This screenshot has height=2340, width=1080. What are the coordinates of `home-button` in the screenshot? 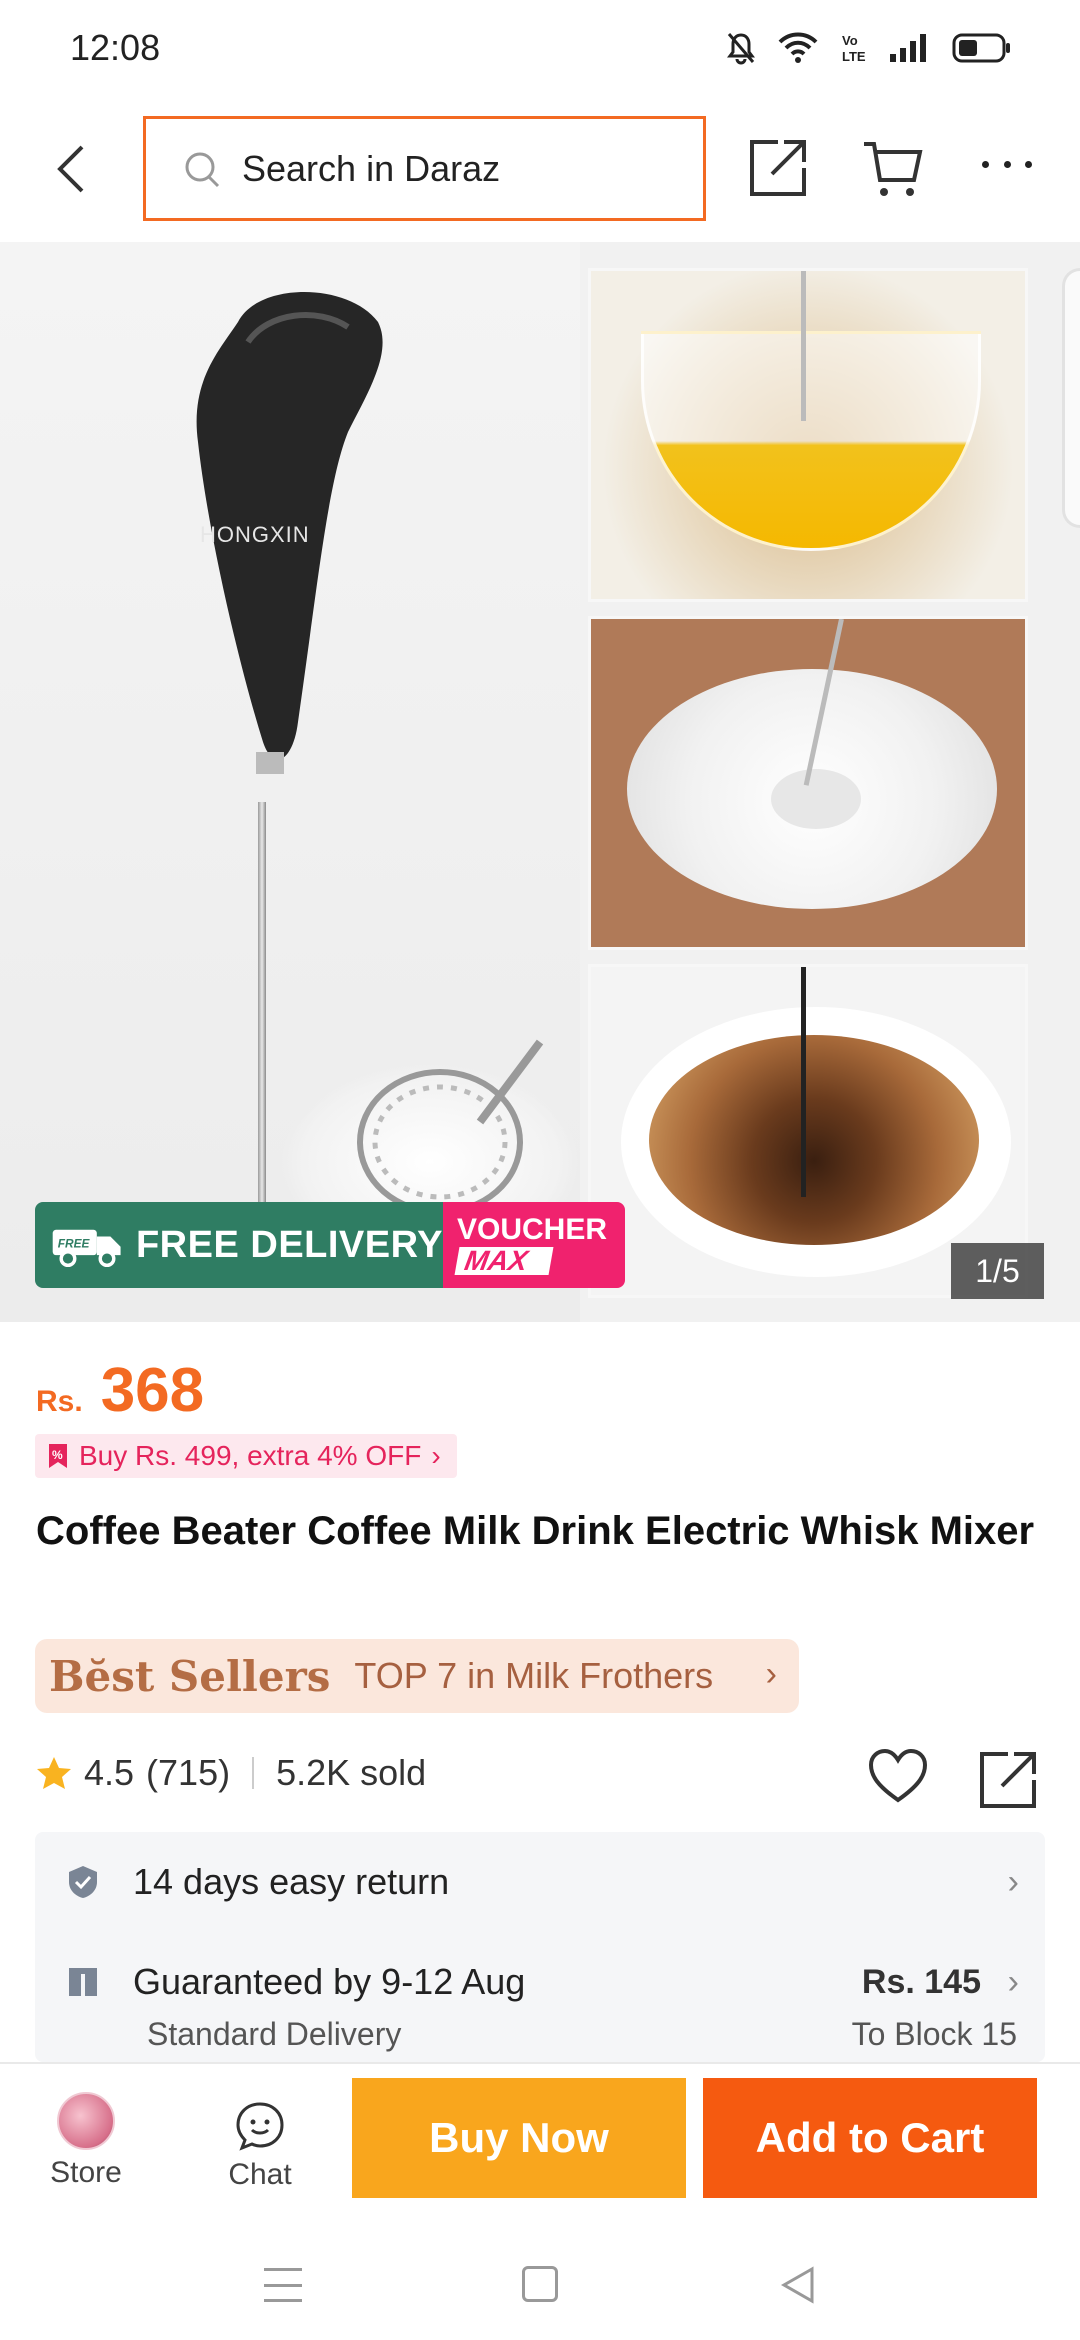 It's located at (540, 2284).